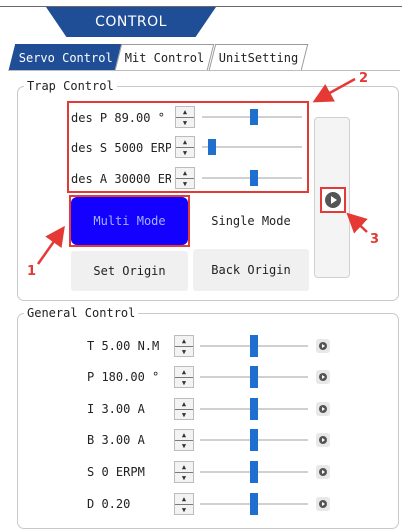 Image resolution: width=402 pixels, height=531 pixels. I want to click on page-title: CONTROL, so click(131, 22).